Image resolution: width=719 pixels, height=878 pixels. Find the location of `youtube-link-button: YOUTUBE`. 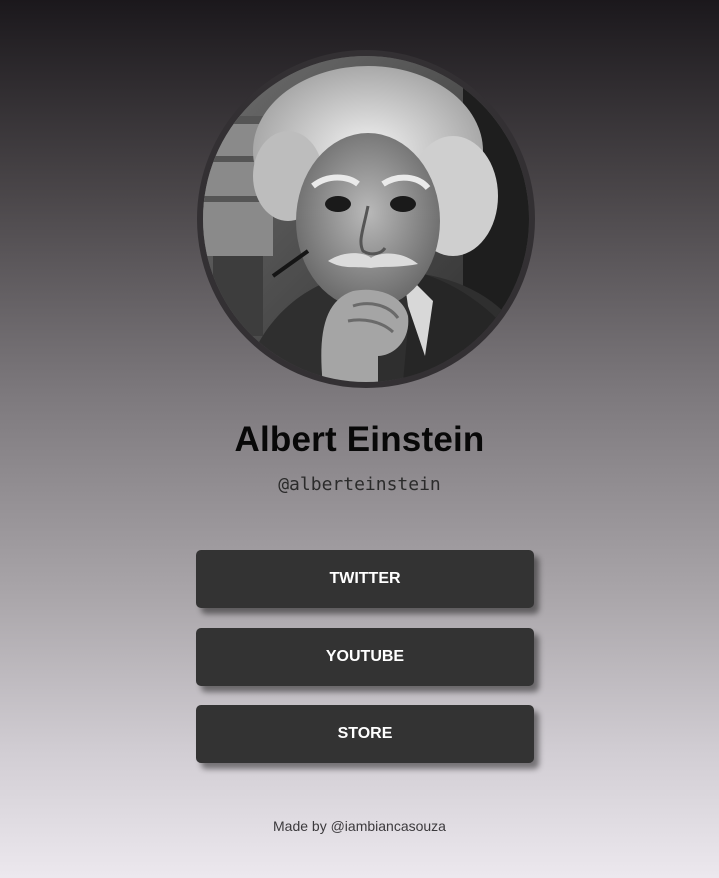

youtube-link-button: YOUTUBE is located at coordinates (365, 657).